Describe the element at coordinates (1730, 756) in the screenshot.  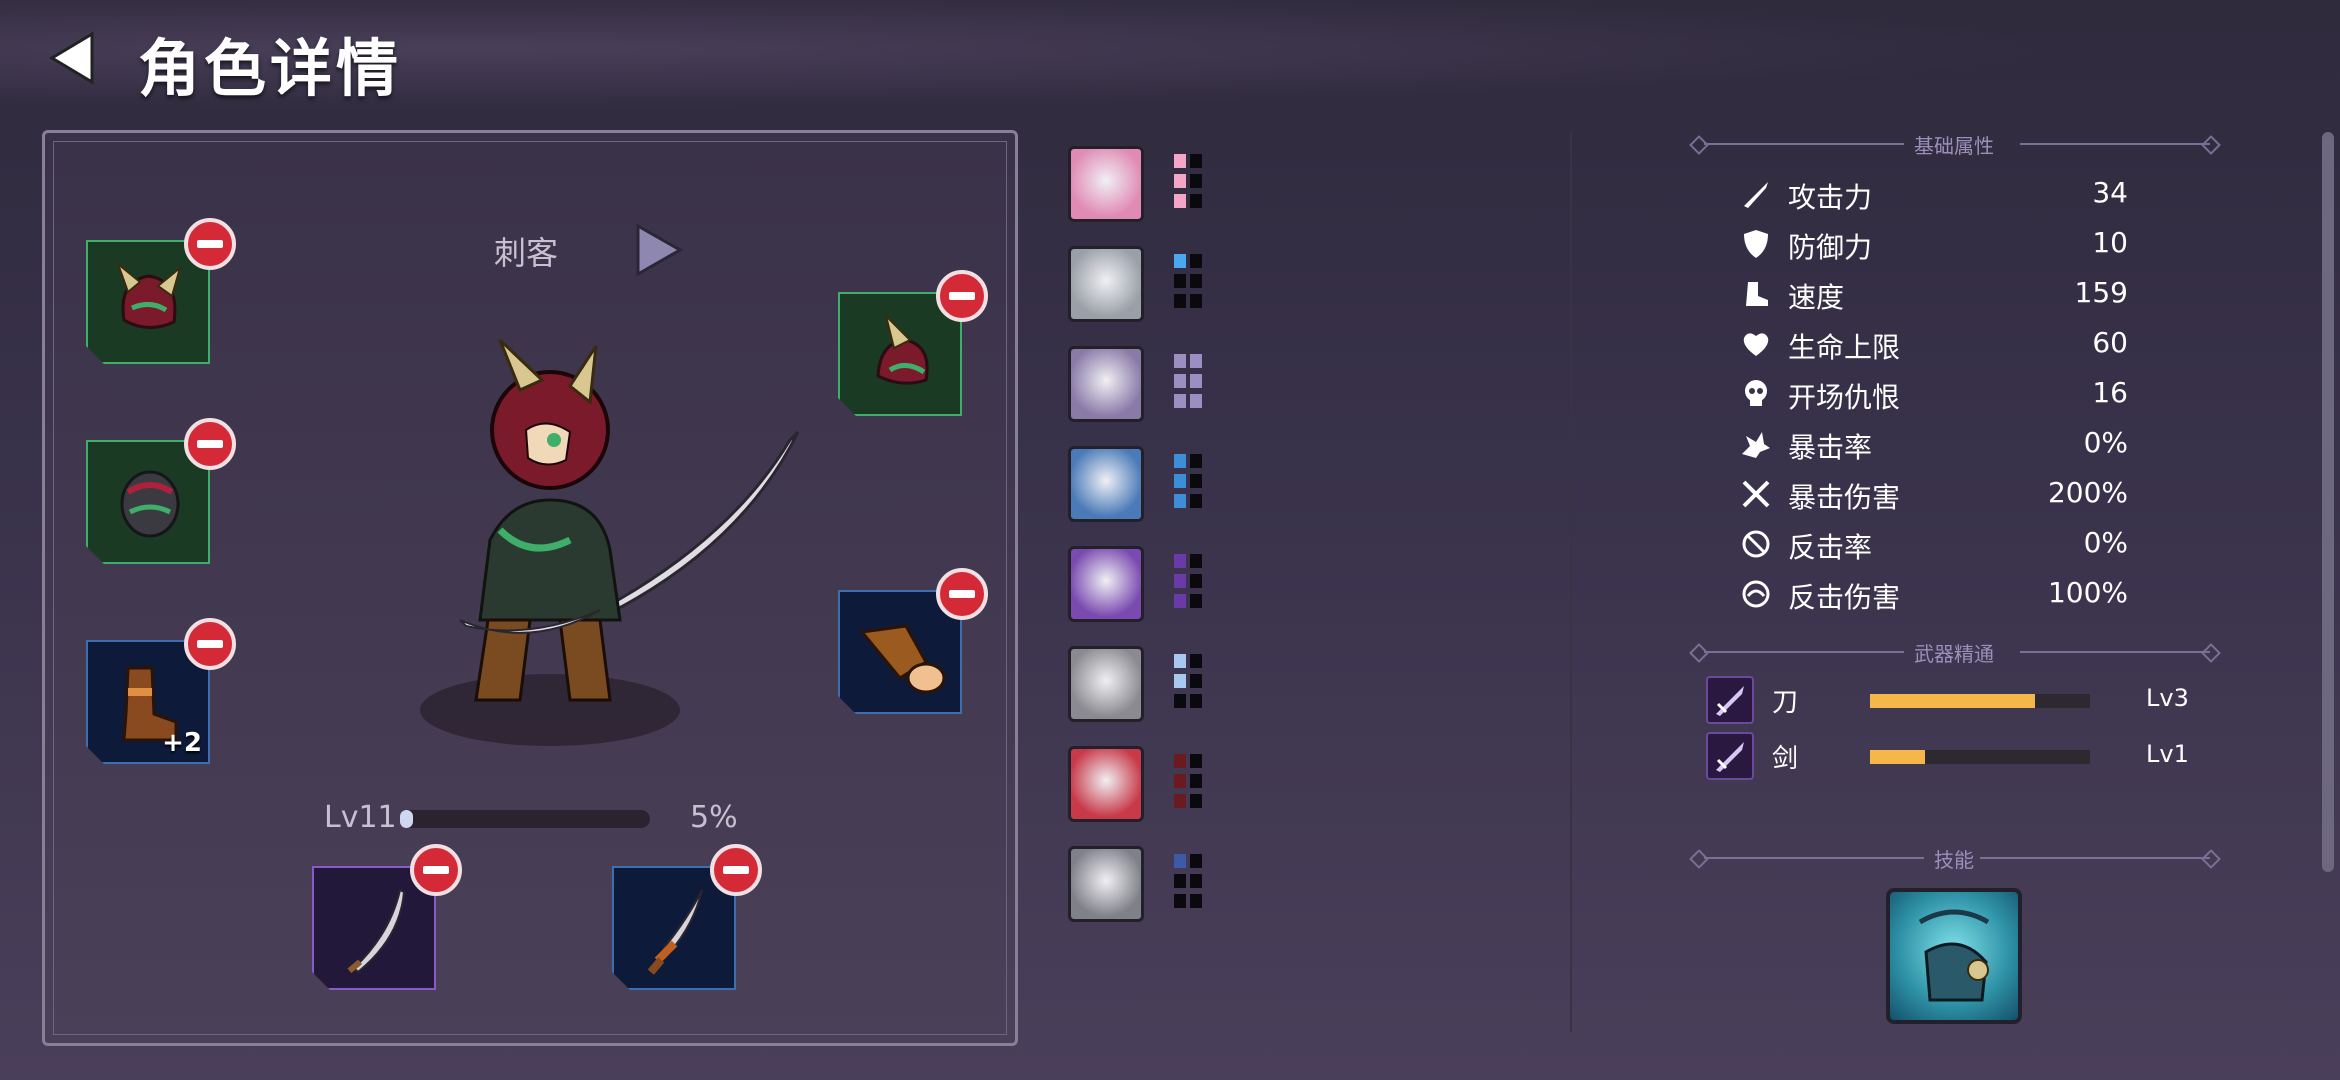
I see `sword-mastery-icon` at that location.